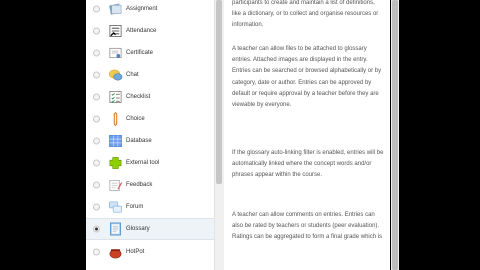 The image size is (480, 270). What do you see at coordinates (115, 254) in the screenshot?
I see `hotpot-icon` at bounding box center [115, 254].